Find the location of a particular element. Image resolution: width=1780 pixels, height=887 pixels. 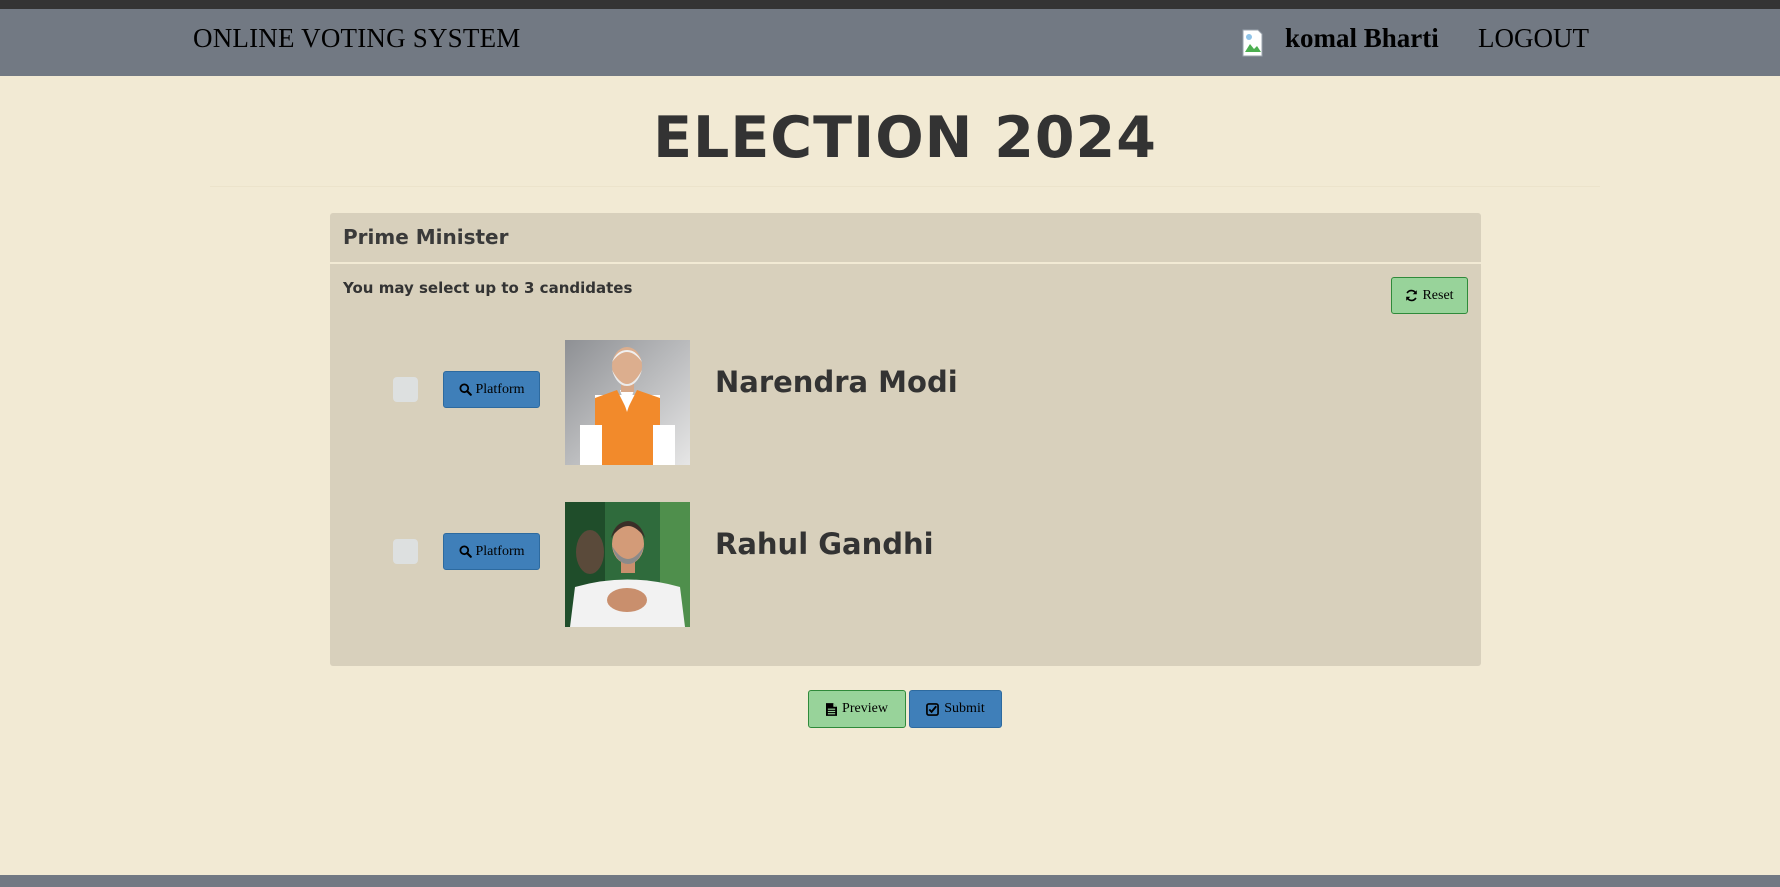

submit-label: Submit is located at coordinates (964, 708).